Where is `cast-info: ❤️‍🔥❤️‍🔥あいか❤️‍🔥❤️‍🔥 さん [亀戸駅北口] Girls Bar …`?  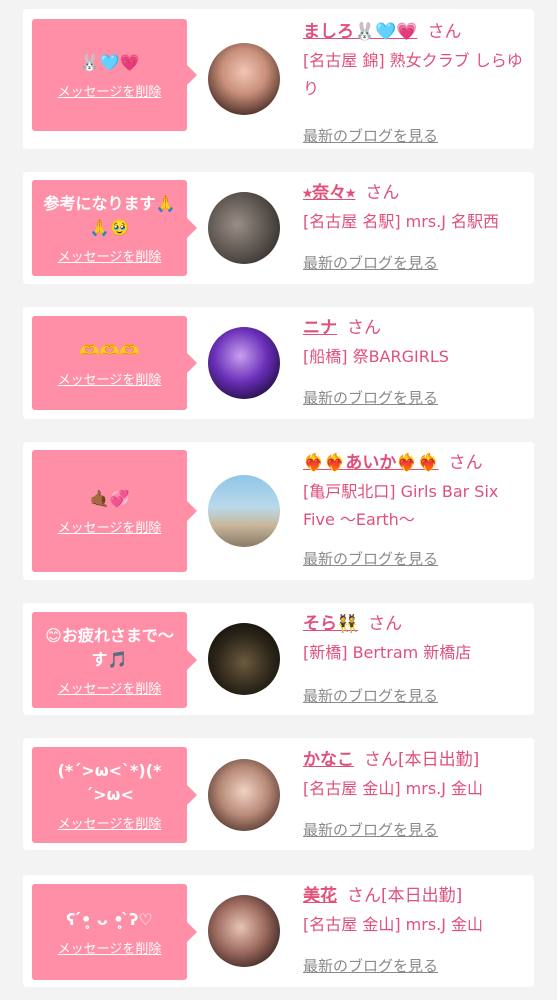
cast-info: ❤️‍🔥❤️‍🔥あいか❤️‍🔥❤️‍🔥 さん [亀戸駅北口] Girls Bar … is located at coordinates (414, 509).